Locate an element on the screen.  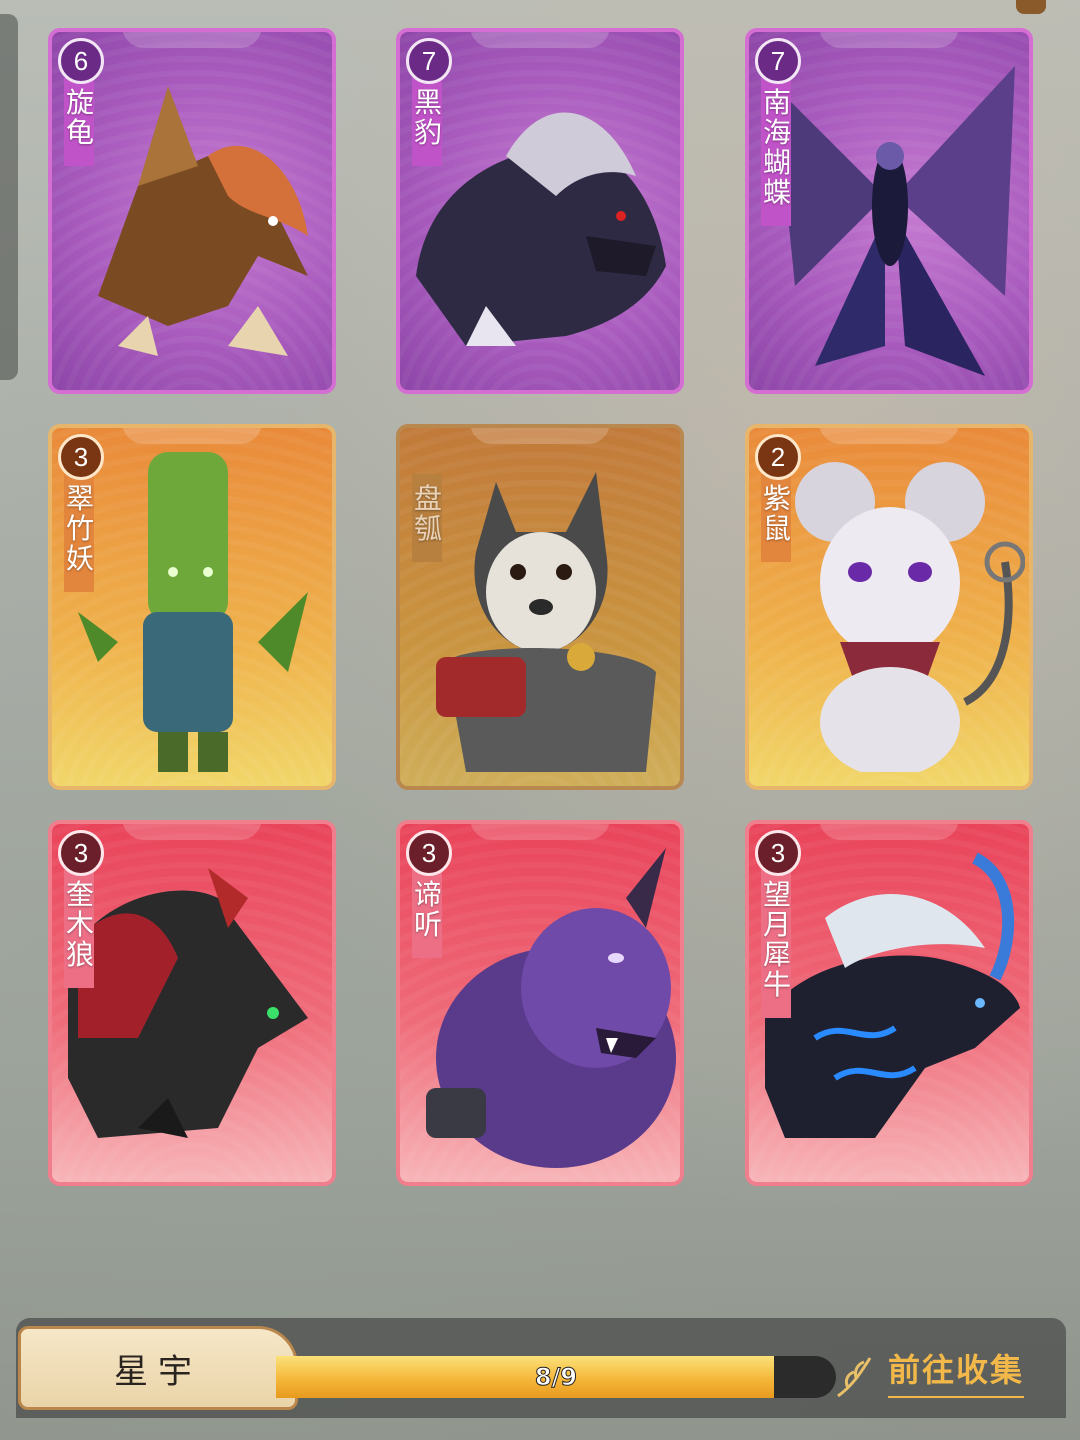
beast-name-label: 旋龟 is located at coordinates (79, 122).